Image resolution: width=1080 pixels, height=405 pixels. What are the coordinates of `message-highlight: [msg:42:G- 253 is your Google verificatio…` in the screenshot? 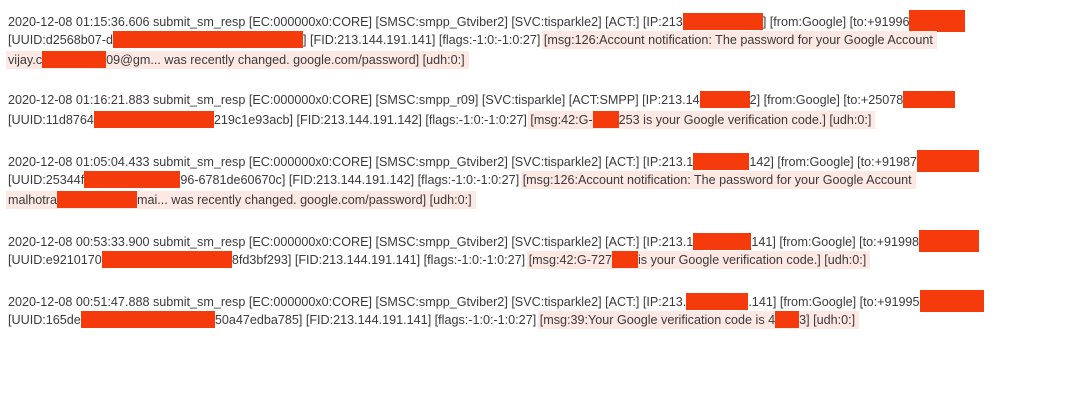 It's located at (702, 120).